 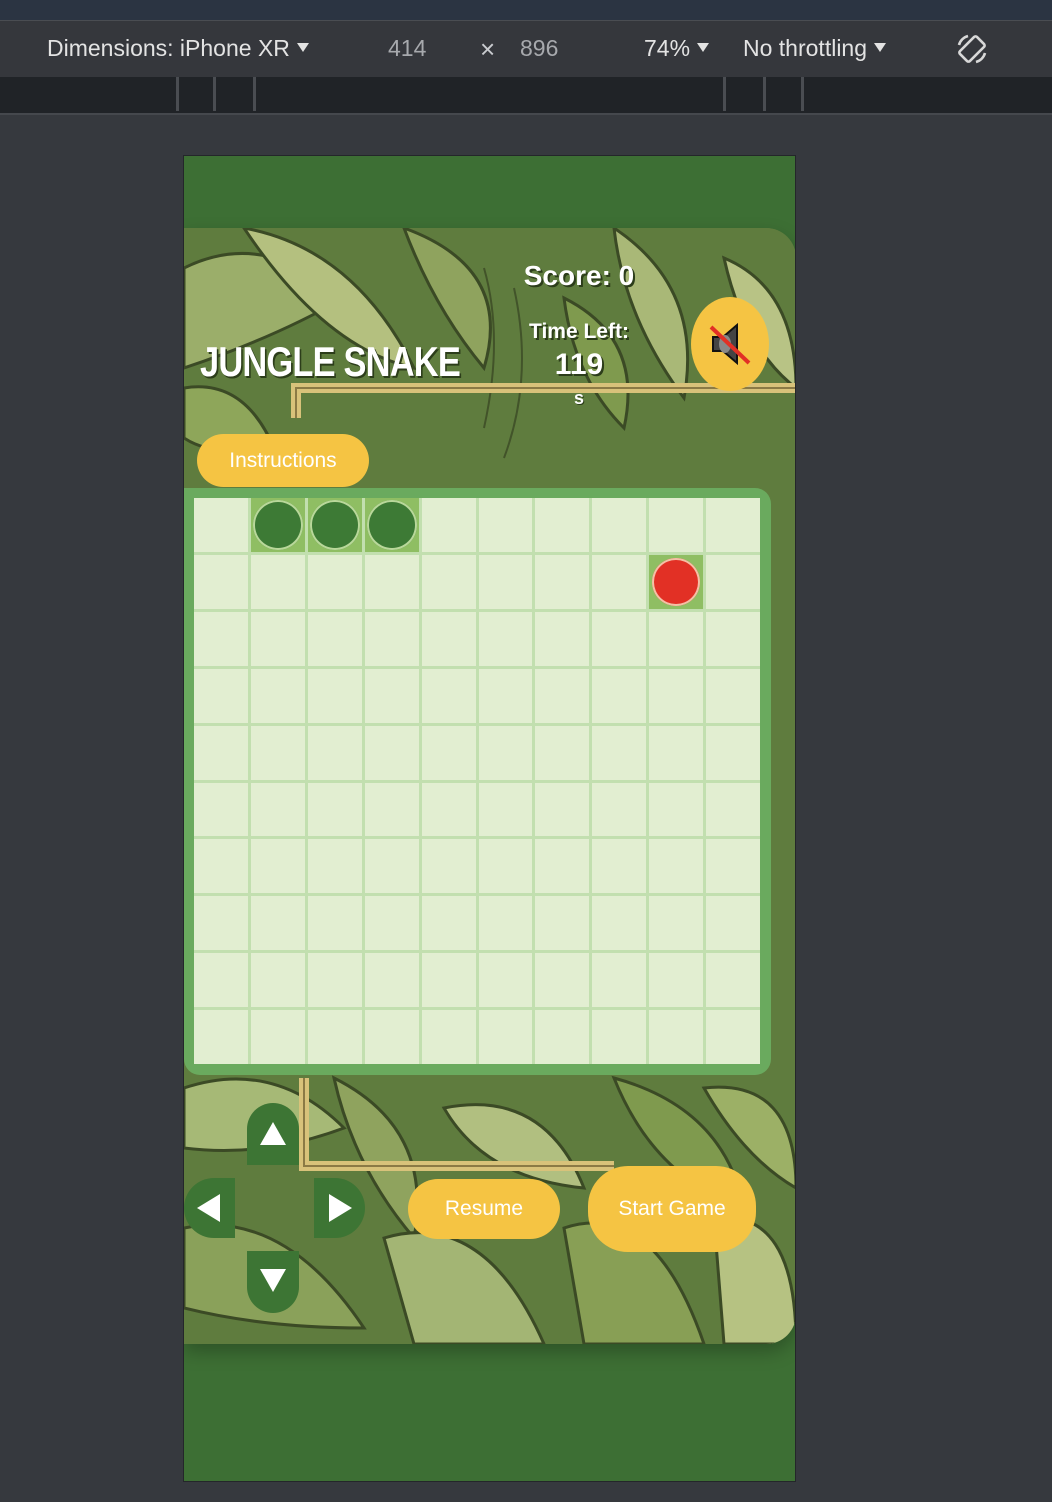 What do you see at coordinates (703, 47) in the screenshot?
I see `chevron-down-icon` at bounding box center [703, 47].